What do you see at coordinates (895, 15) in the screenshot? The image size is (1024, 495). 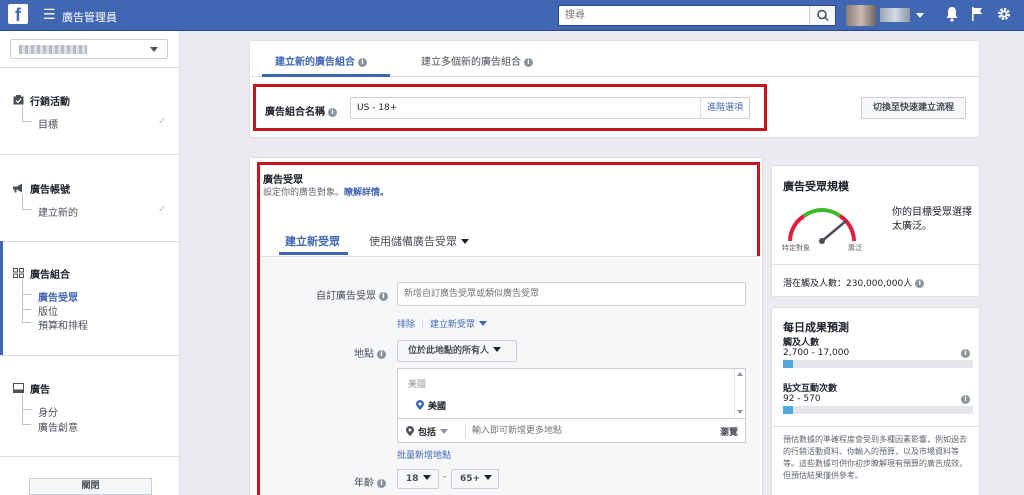 I see `account-name-redacted` at bounding box center [895, 15].